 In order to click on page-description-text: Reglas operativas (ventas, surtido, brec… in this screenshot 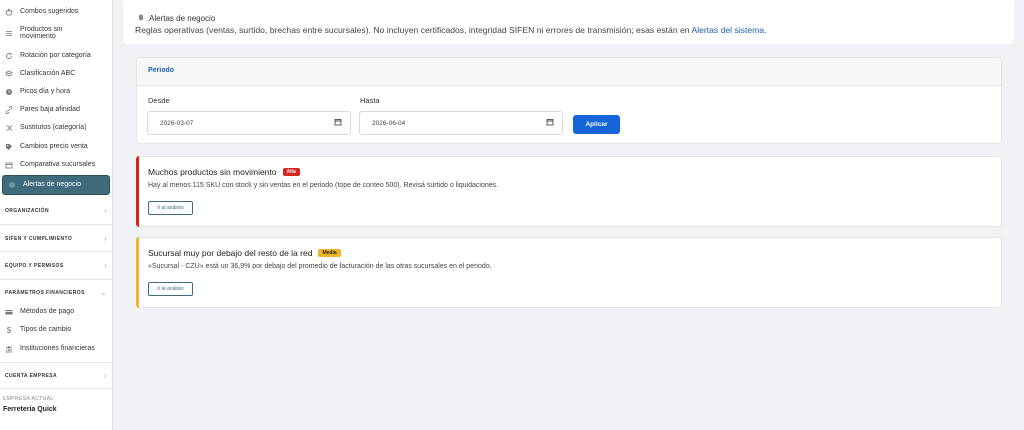, I will do `click(412, 30)`.